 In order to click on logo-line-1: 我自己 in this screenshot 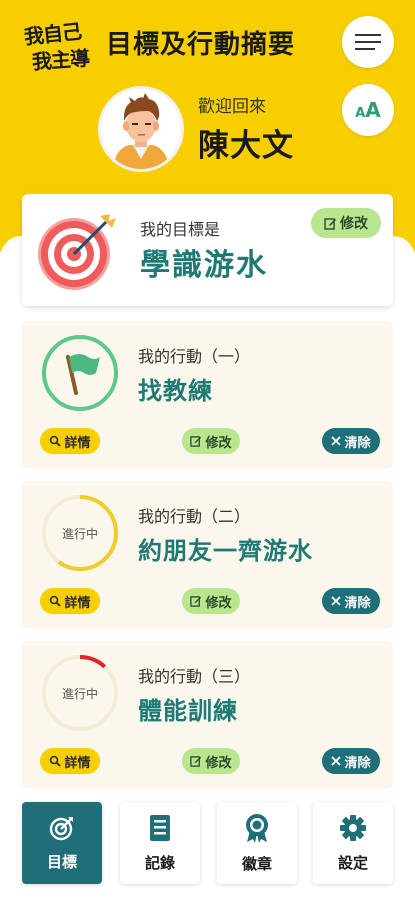, I will do `click(52, 34)`.